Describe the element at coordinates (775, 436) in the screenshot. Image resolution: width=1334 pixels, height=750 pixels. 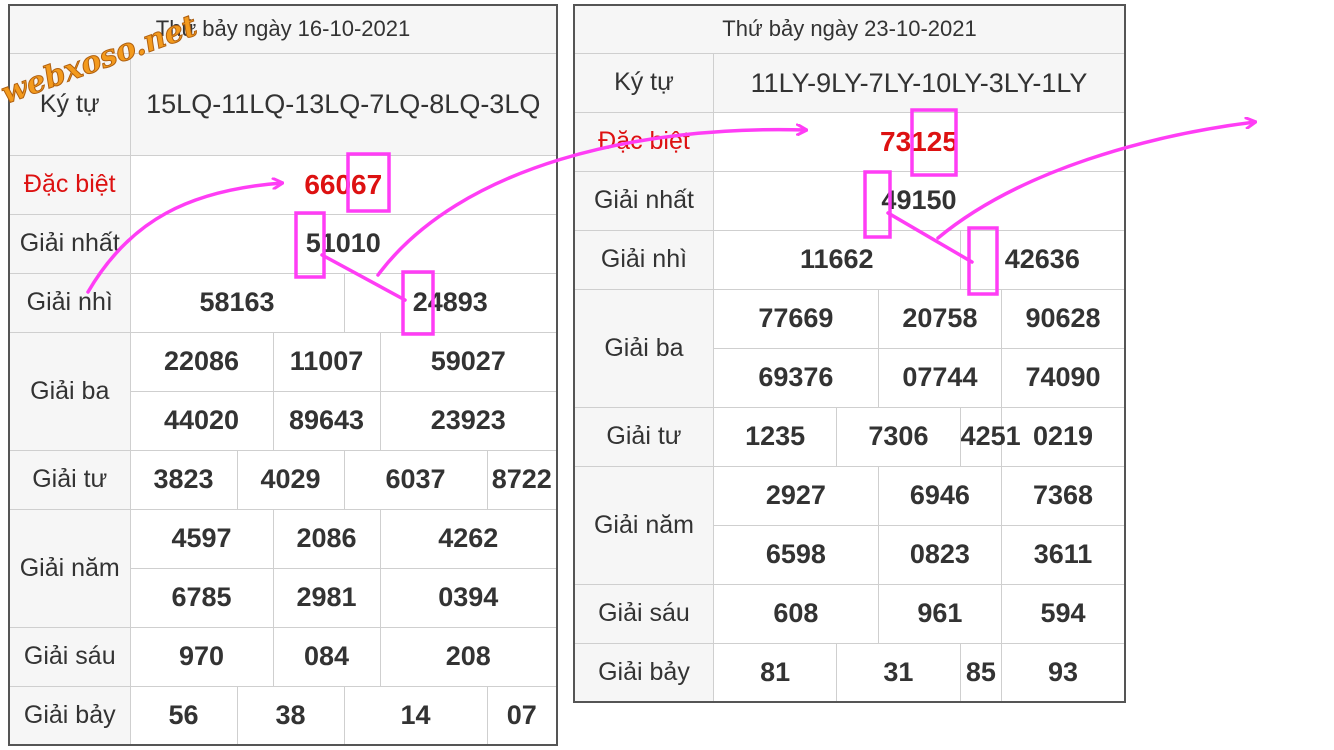
I see `fourth-prize: 1235` at that location.